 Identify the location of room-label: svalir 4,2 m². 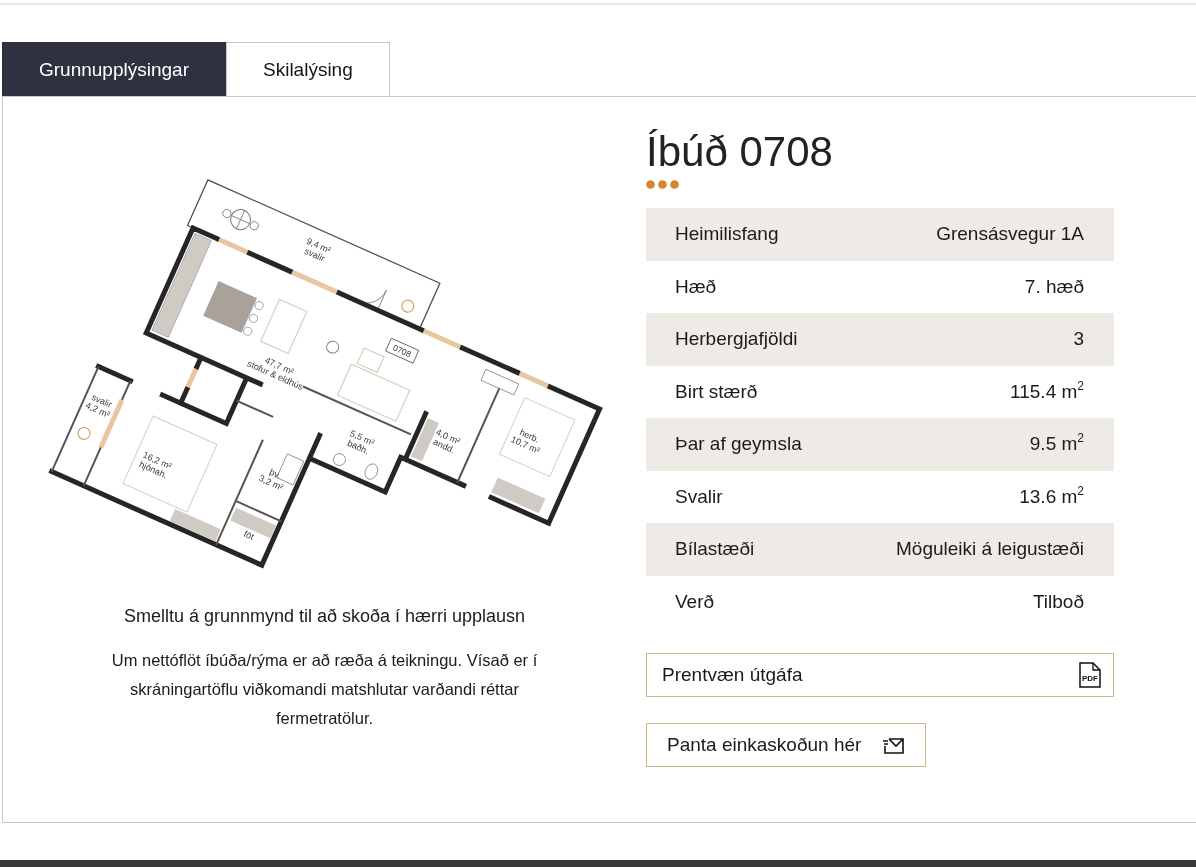
(98, 406).